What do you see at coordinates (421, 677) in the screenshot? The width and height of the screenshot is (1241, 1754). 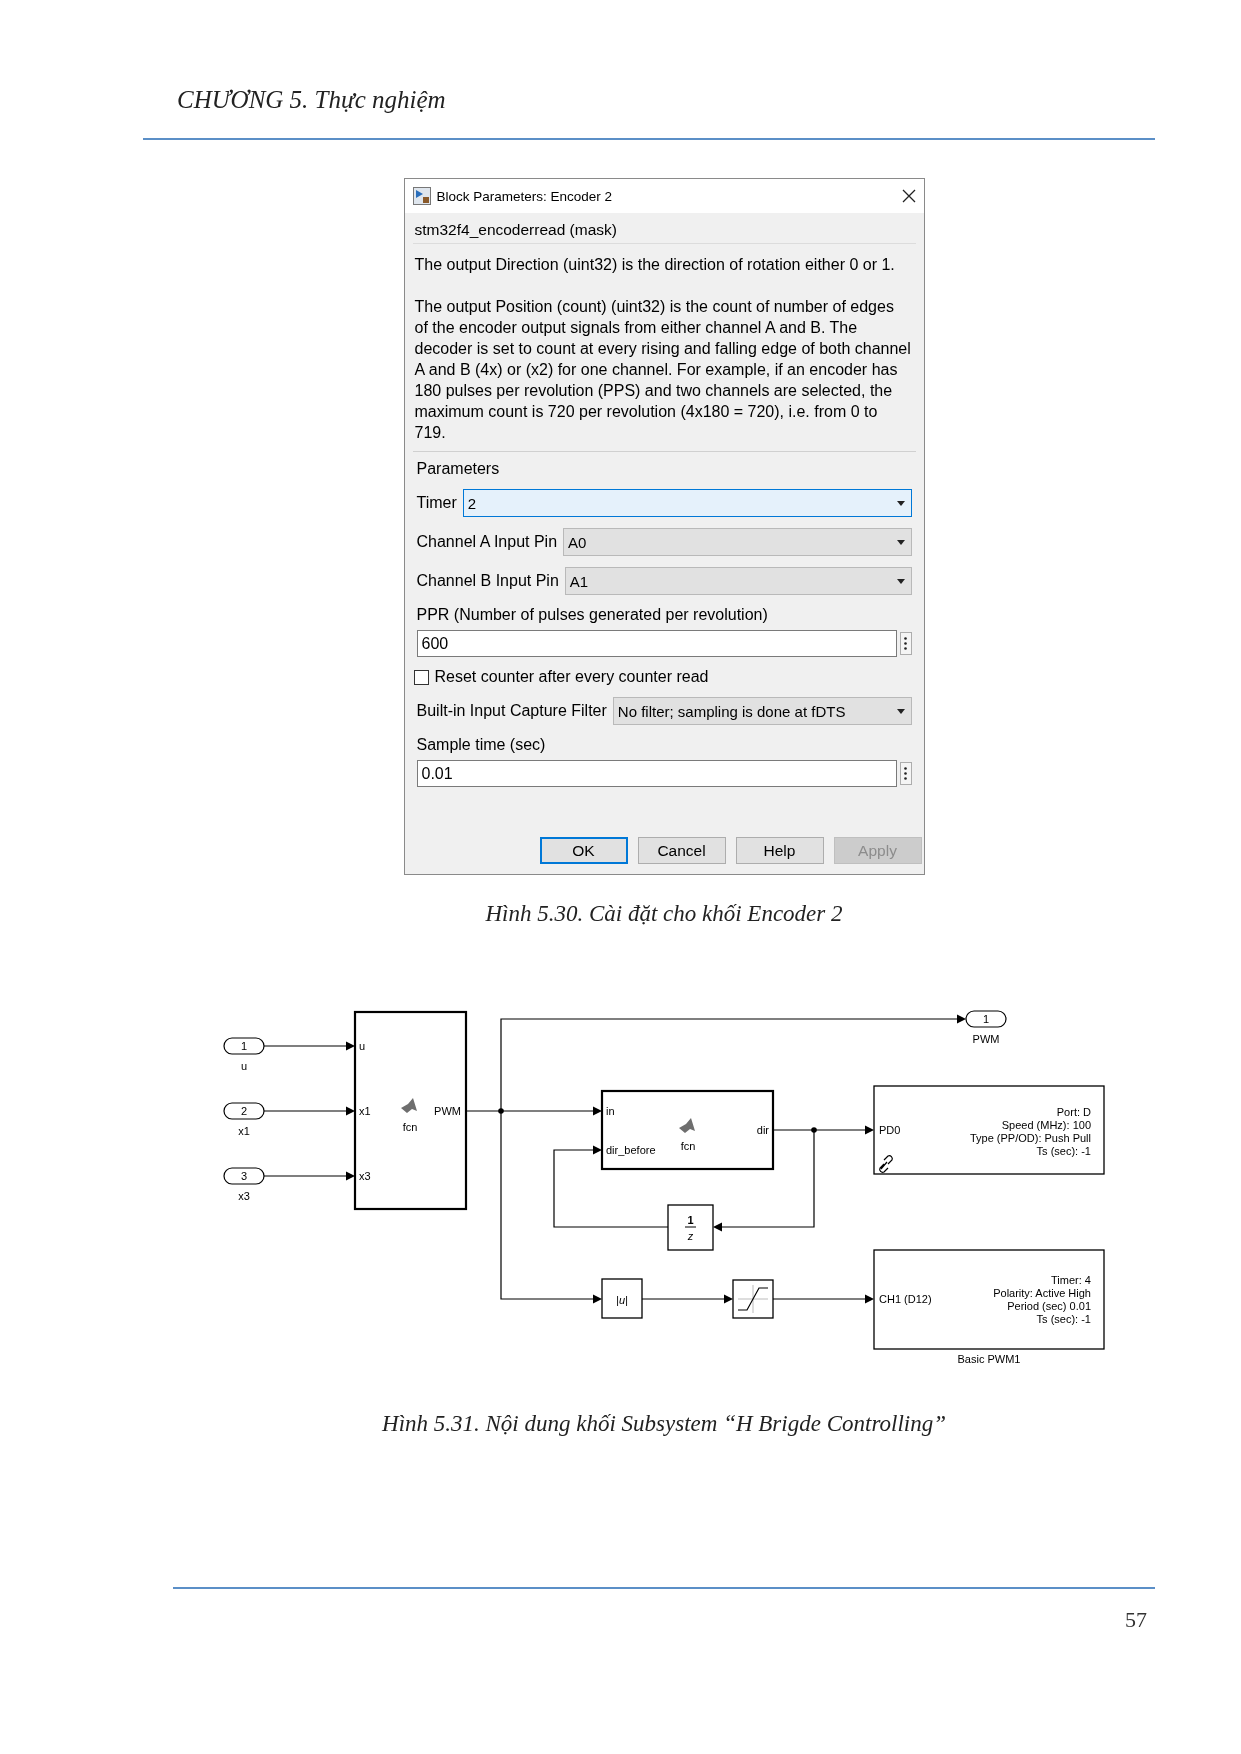 I see `checkbox` at bounding box center [421, 677].